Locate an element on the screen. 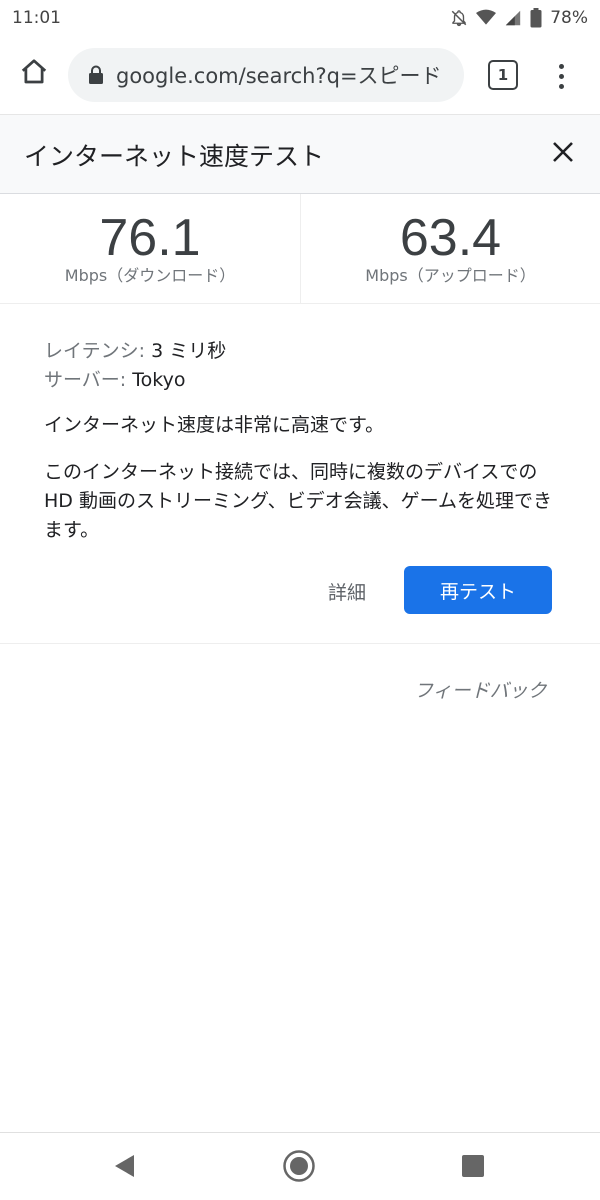 The height and width of the screenshot is (1200, 600). server-key: サーバー: is located at coordinates (85, 380).